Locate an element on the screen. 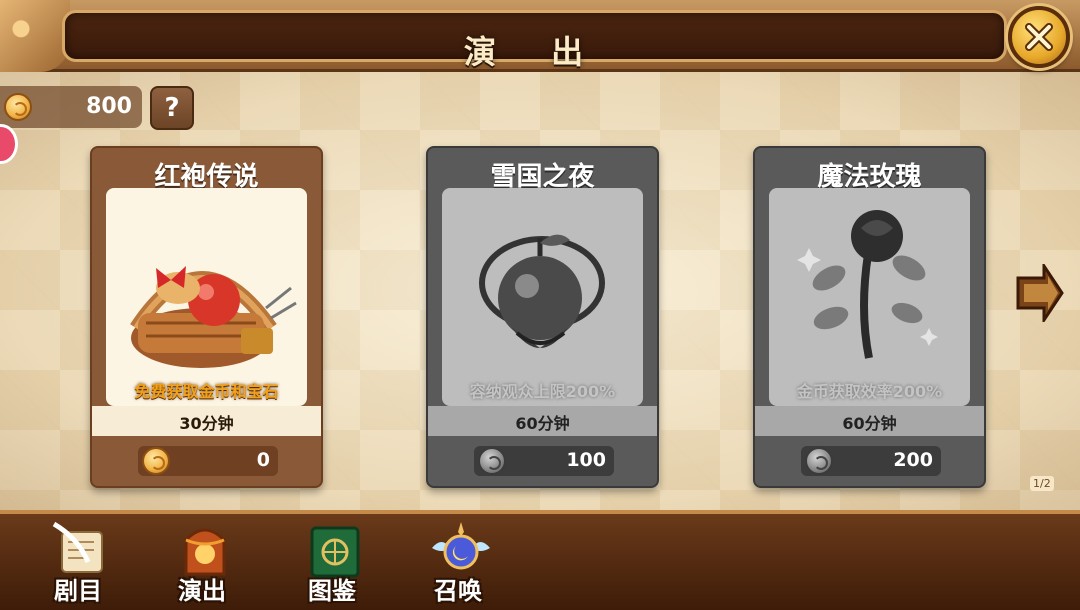 The height and width of the screenshot is (610, 1080). gold-amount: 800 is located at coordinates (109, 106).